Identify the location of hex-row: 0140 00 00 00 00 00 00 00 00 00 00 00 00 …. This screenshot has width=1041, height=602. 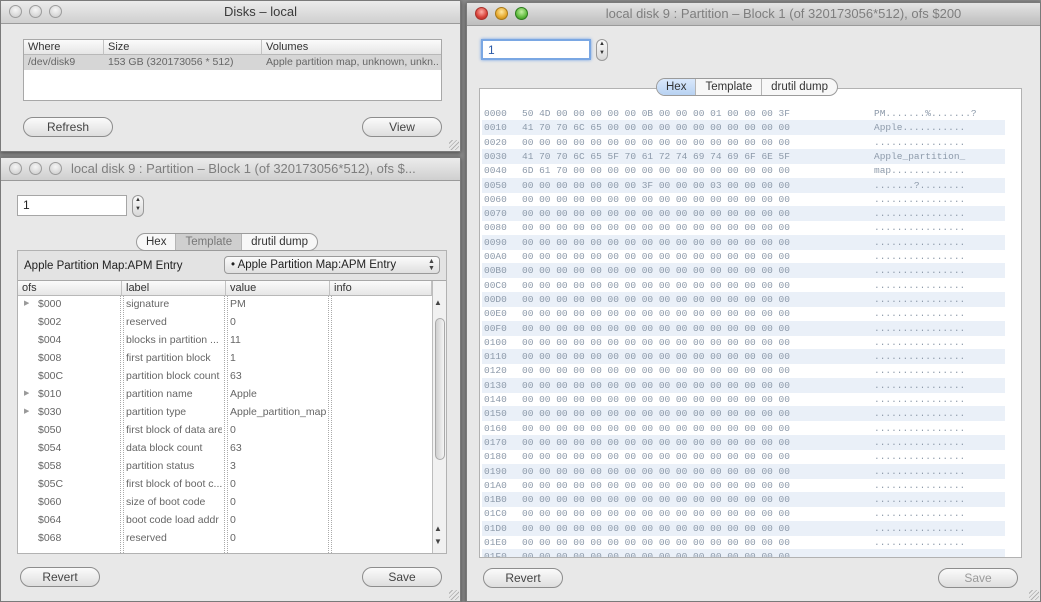
(743, 399).